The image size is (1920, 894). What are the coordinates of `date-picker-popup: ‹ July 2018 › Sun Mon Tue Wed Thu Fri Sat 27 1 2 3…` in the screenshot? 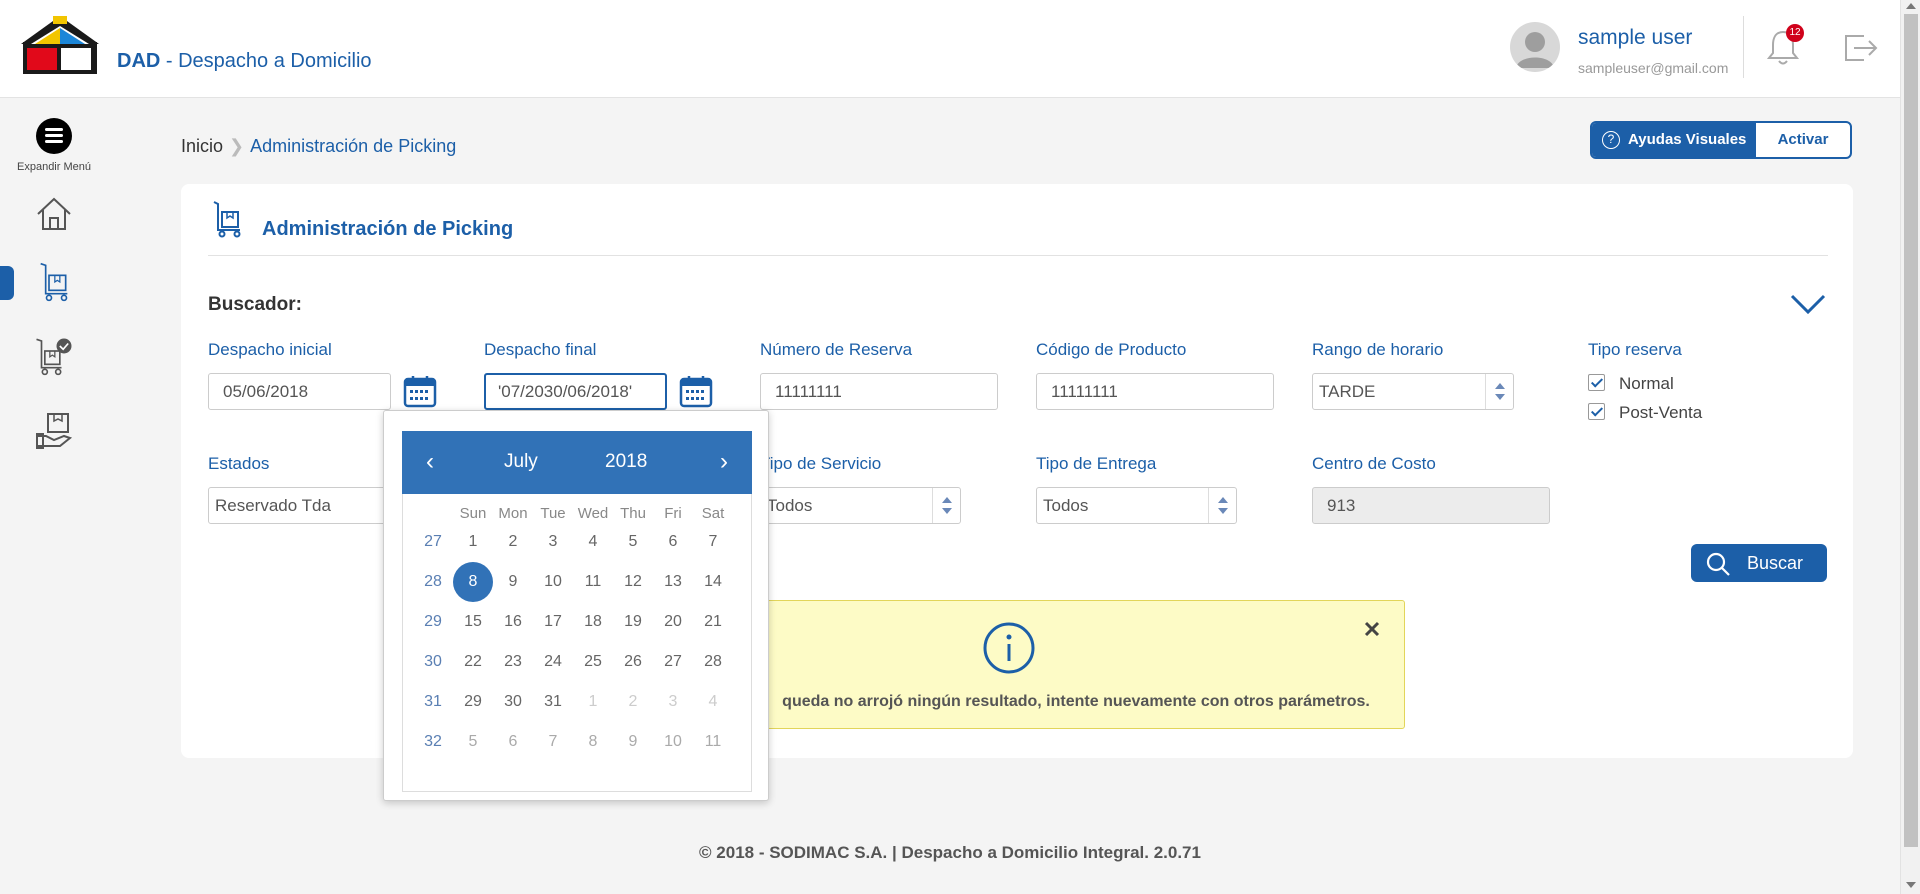 It's located at (576, 605).